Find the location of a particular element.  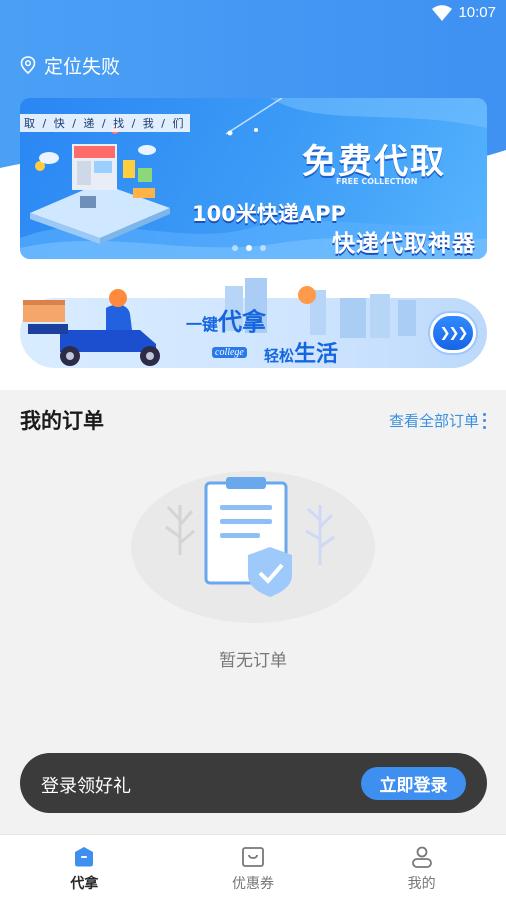

status-bar: 10:07 is located at coordinates (253, 14).